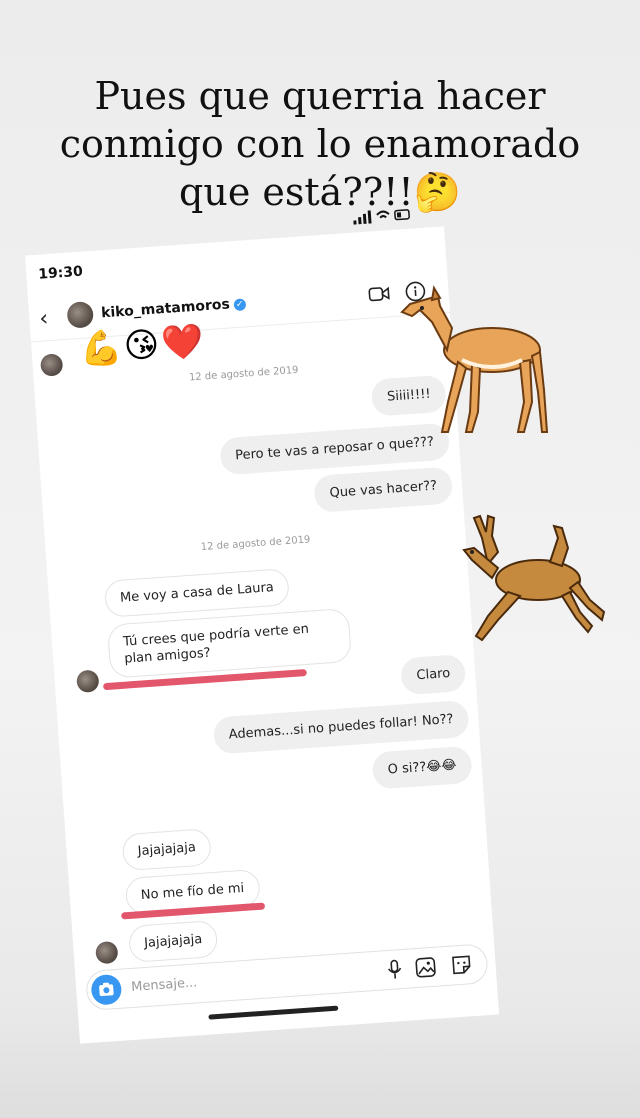 Image resolution: width=640 pixels, height=1118 pixels. Describe the element at coordinates (461, 964) in the screenshot. I see `sticker-icon` at that location.